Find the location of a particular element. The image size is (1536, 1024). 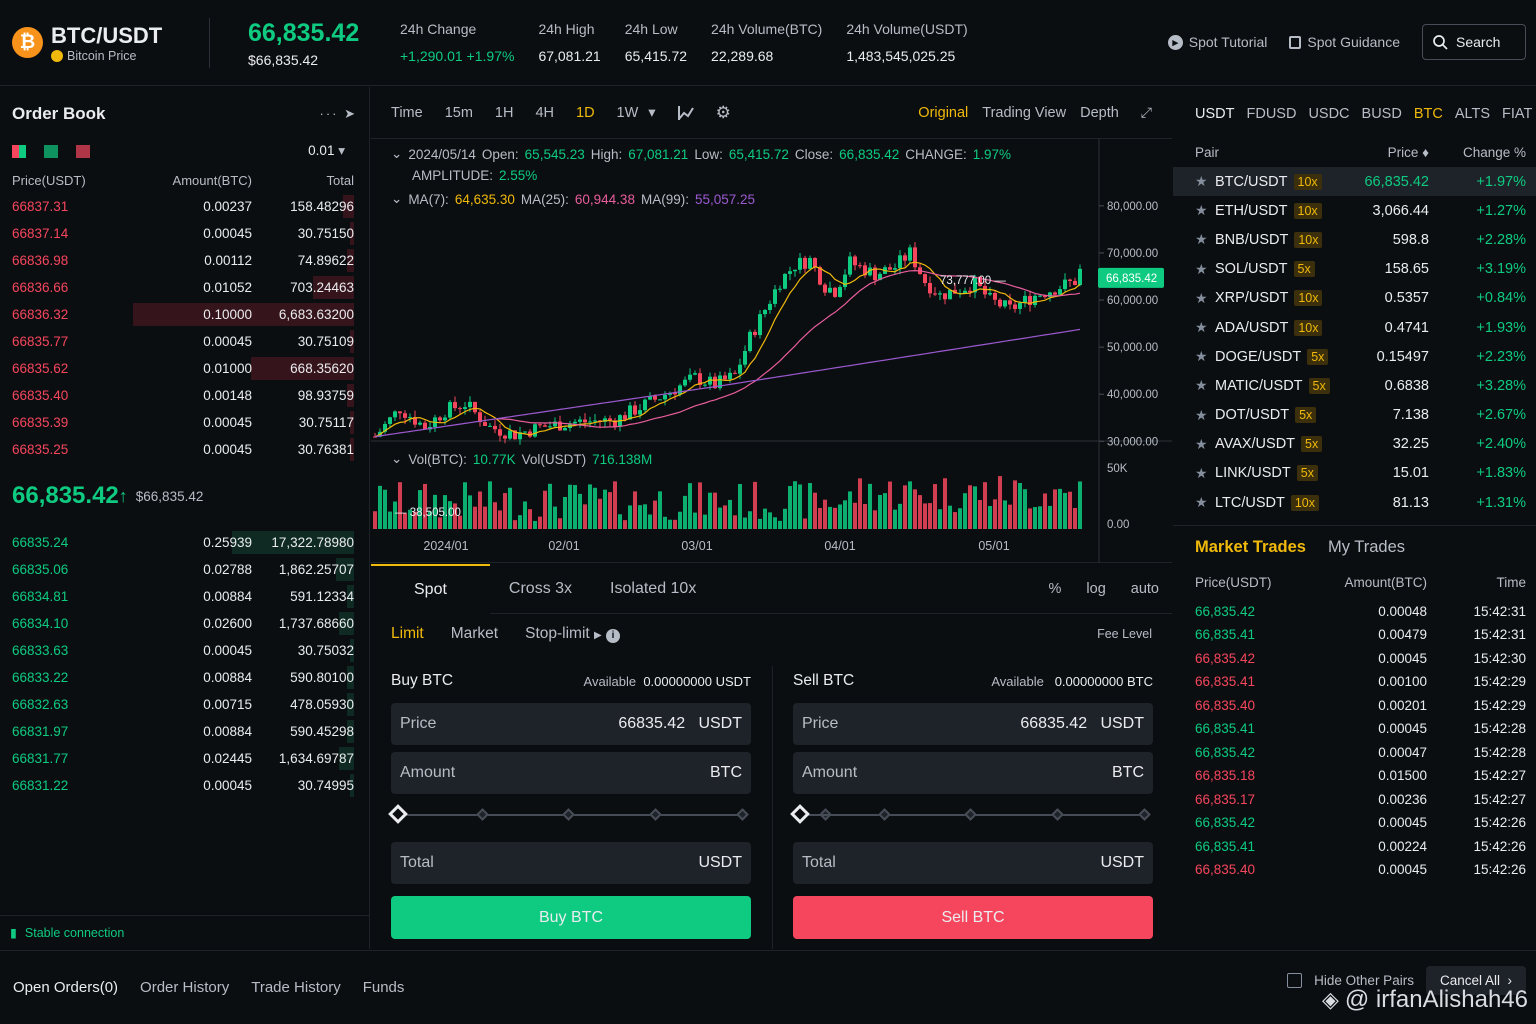

market-row: ★ BNB/USDT 10x 598.8 +2.28% is located at coordinates (1354, 239).